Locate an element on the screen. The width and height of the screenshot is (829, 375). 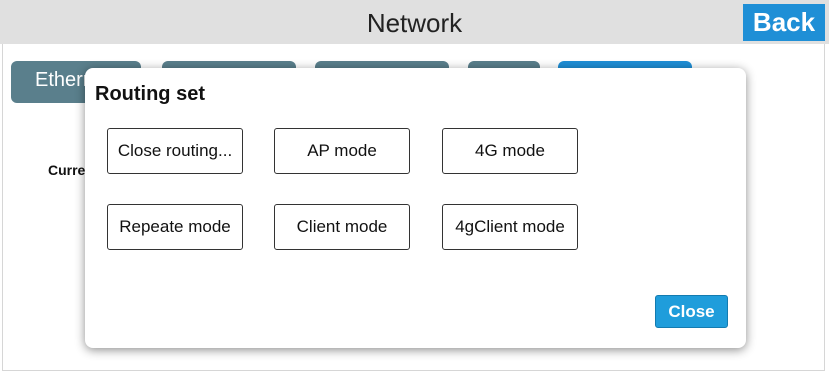
dialog-title: Routing set is located at coordinates (150, 94).